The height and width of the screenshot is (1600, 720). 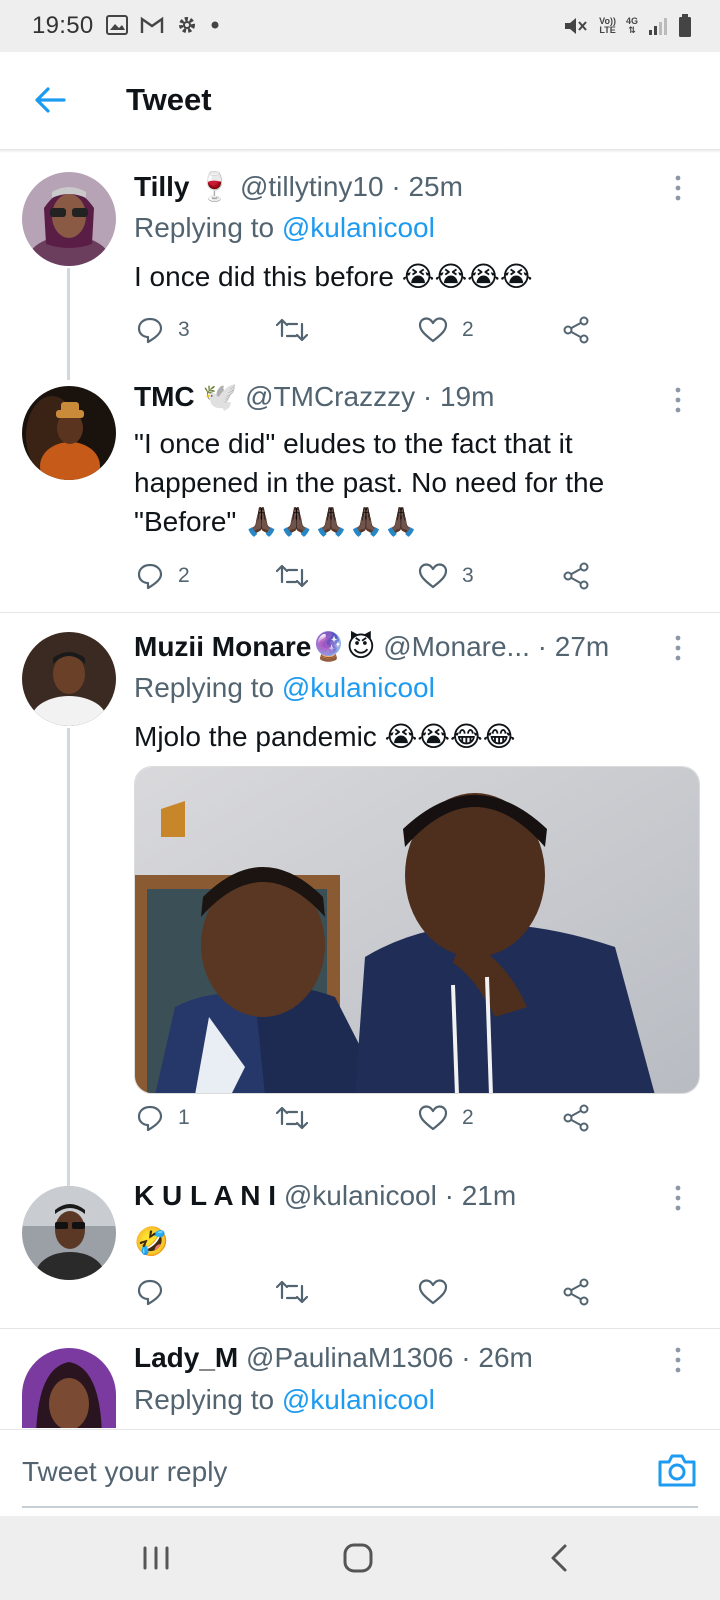 I want to click on tweet-text-emoji: 😭😭😂😂, so click(x=450, y=736).